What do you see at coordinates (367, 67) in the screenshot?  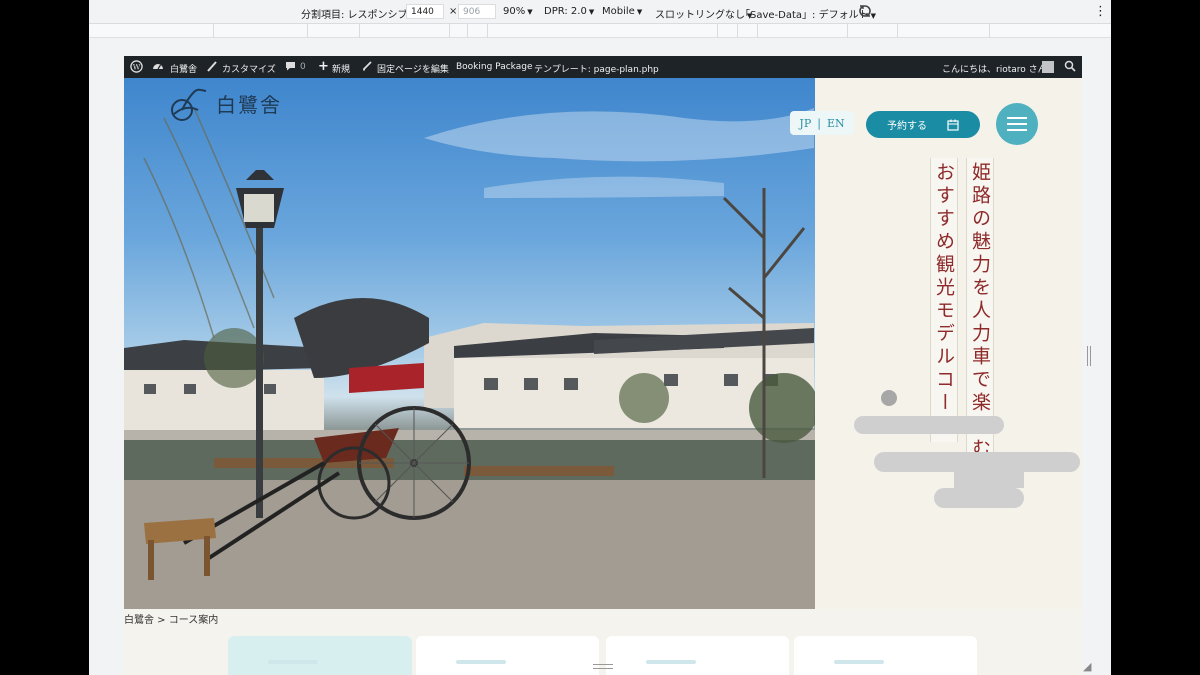 I see `pencil-icon` at bounding box center [367, 67].